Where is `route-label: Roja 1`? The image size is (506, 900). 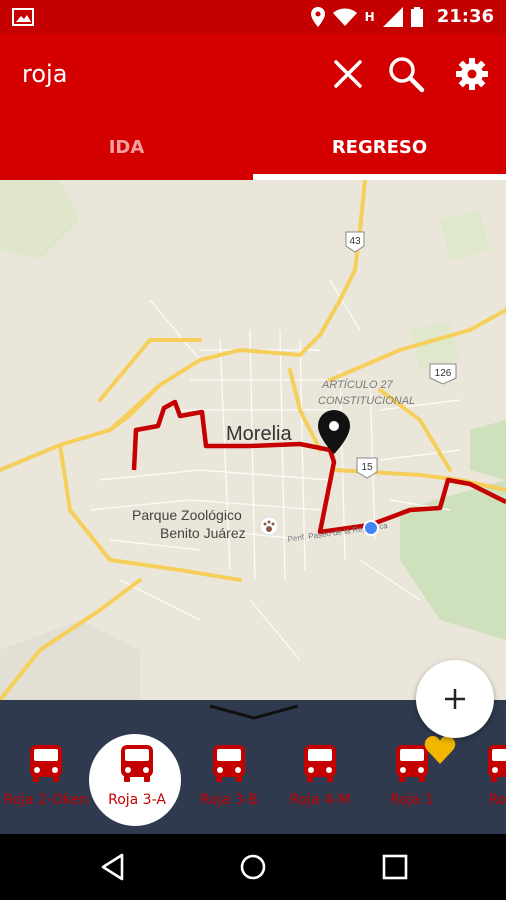 route-label: Roja 1 is located at coordinates (412, 800).